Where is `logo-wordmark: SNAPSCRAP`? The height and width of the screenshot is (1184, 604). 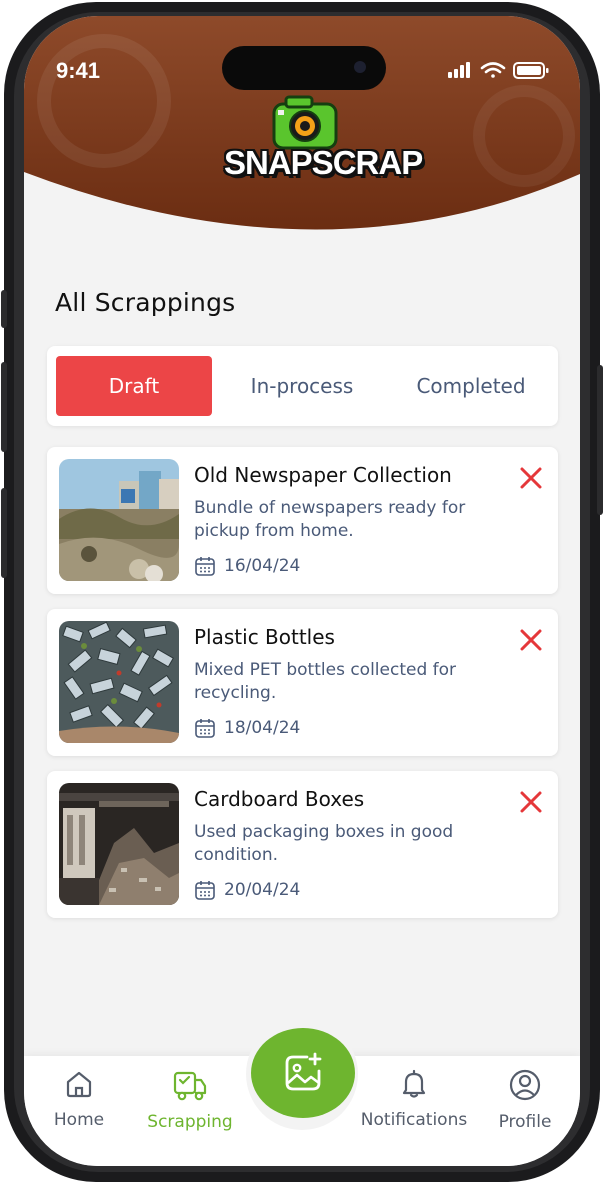
logo-wordmark: SNAPSCRAP is located at coordinates (323, 162).